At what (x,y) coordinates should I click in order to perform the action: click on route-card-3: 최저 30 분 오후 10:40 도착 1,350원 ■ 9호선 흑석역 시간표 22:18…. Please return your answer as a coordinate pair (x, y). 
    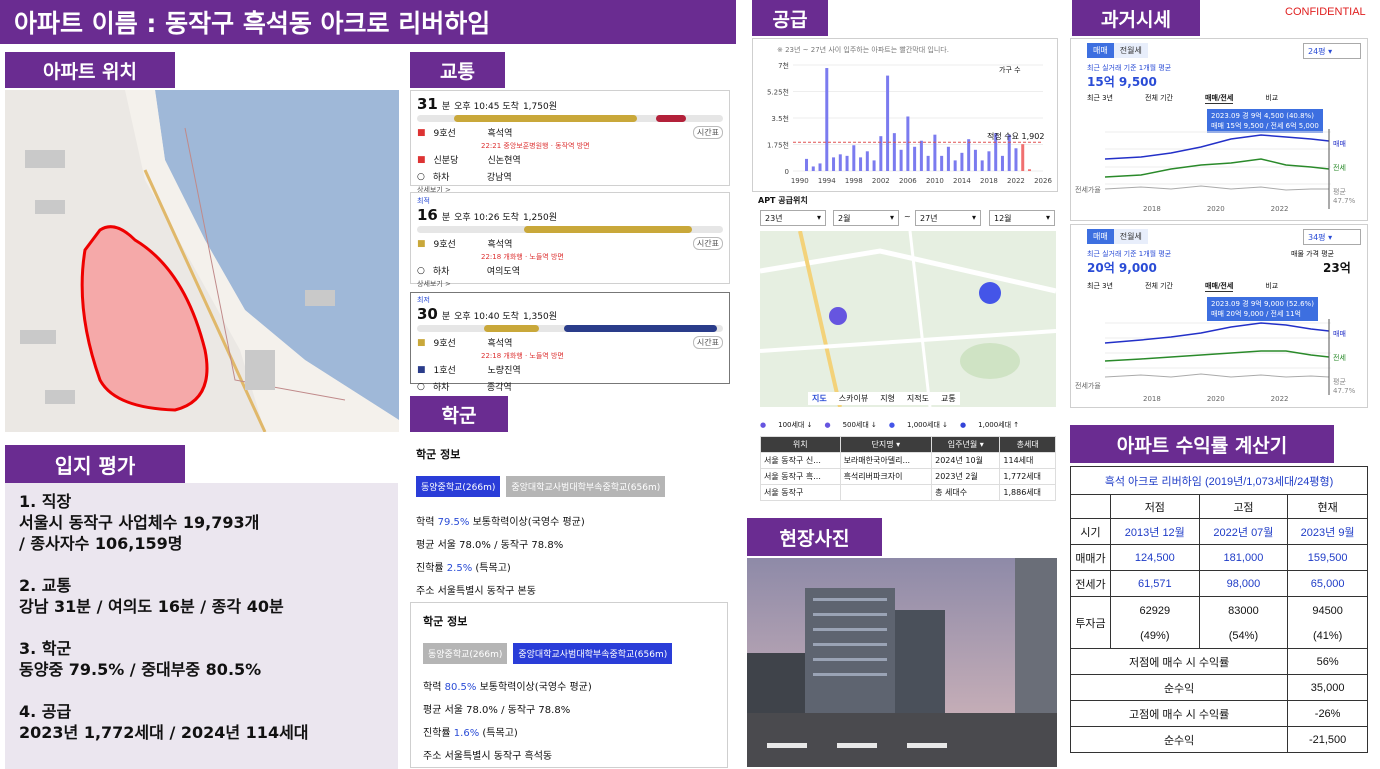
    Looking at the image, I should click on (570, 348).